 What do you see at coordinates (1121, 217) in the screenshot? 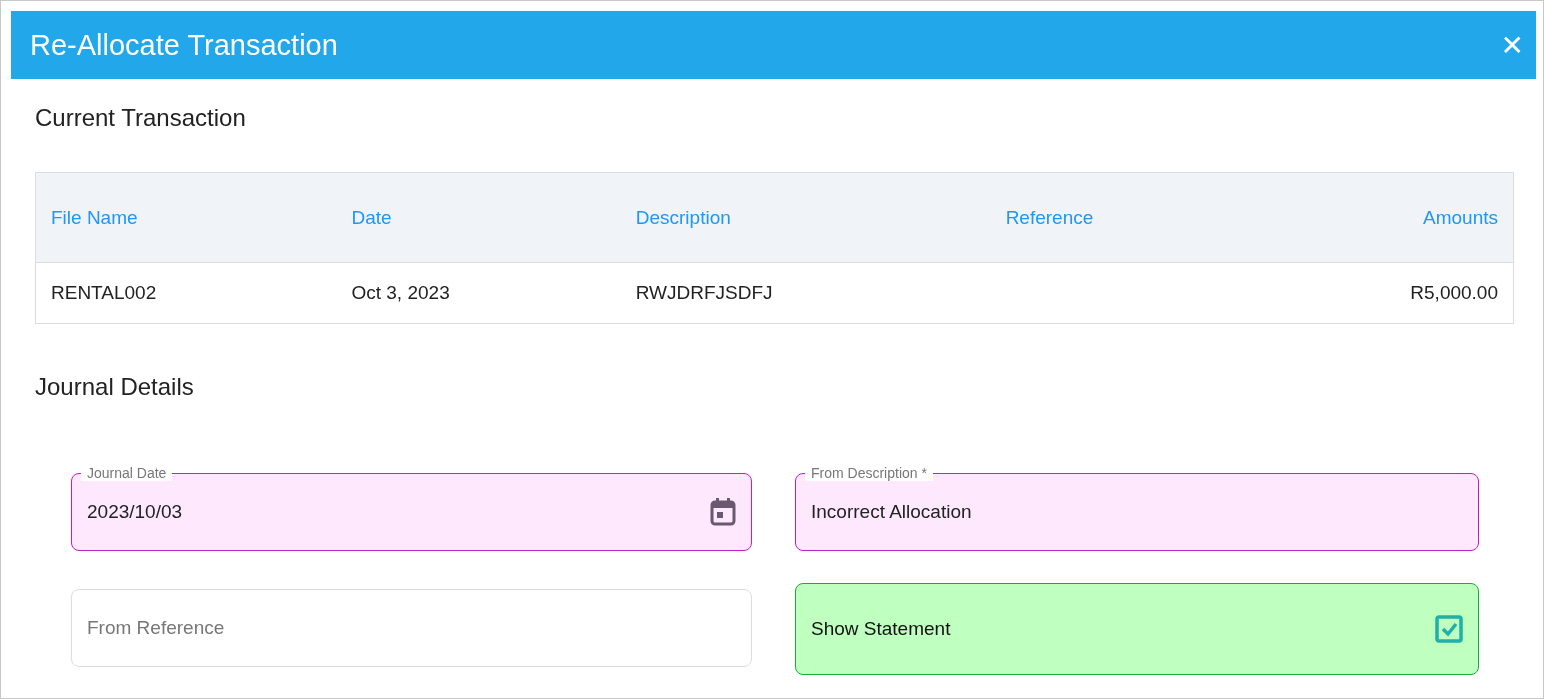
I see `column-header: Reference` at bounding box center [1121, 217].